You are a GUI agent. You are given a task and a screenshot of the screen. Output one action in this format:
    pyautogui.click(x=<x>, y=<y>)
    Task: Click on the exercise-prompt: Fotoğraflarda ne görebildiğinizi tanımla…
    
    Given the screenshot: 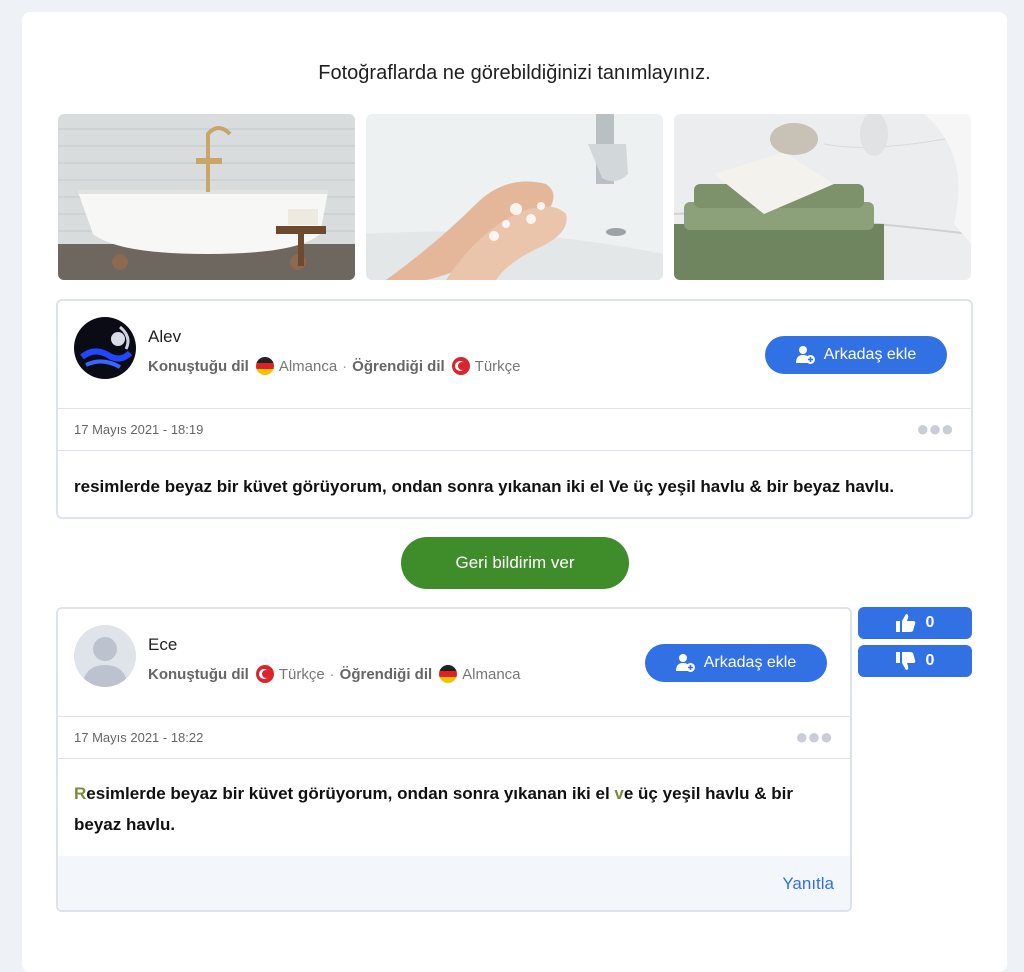 What is the action you would take?
    pyautogui.click(x=514, y=73)
    